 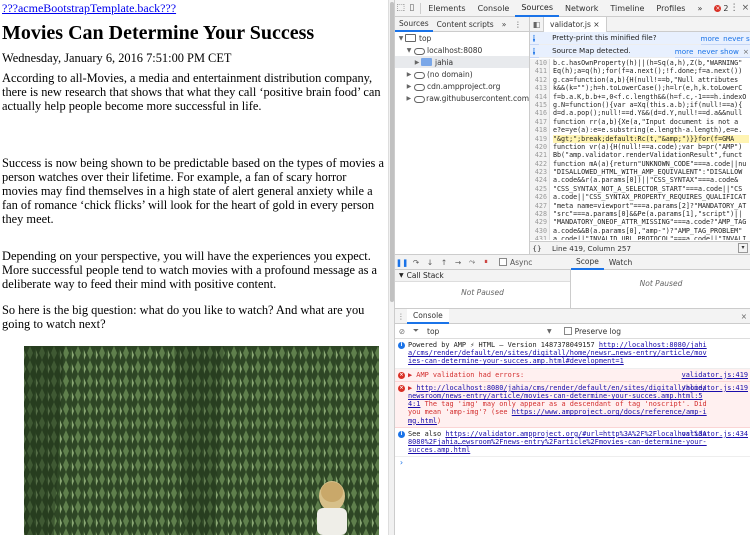 I want to click on pretty-print-button: {}, so click(x=537, y=248).